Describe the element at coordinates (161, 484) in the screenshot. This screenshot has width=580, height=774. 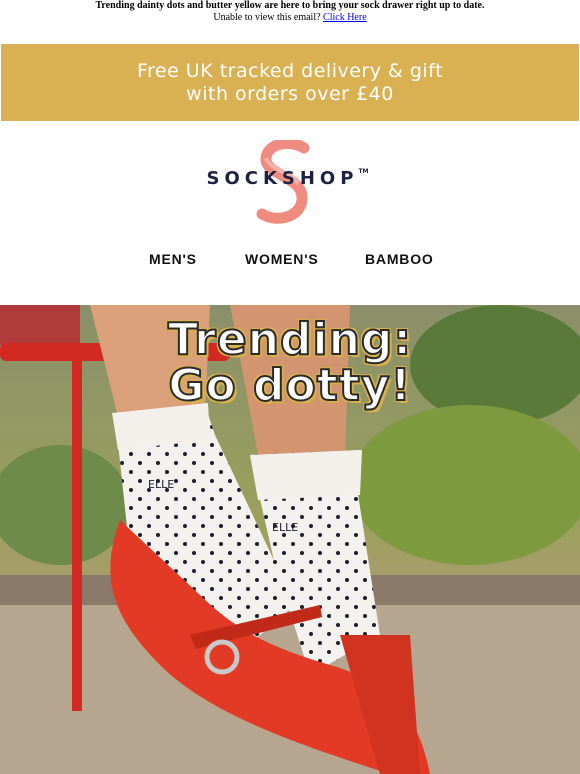
I see `sock-brand-label-1: ELLE` at that location.